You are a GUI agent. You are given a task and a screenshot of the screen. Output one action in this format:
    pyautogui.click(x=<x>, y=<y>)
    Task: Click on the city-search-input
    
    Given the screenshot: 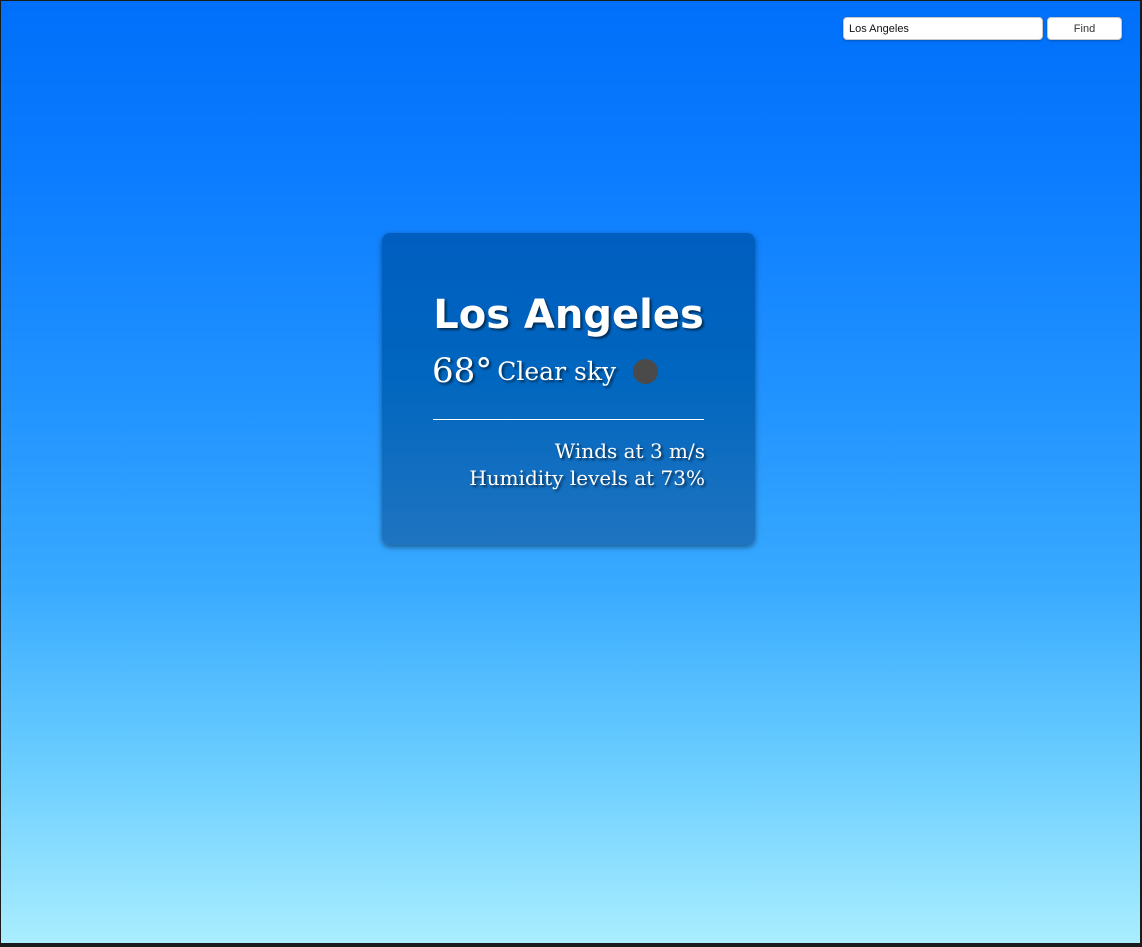 What is the action you would take?
    pyautogui.click(x=943, y=28)
    